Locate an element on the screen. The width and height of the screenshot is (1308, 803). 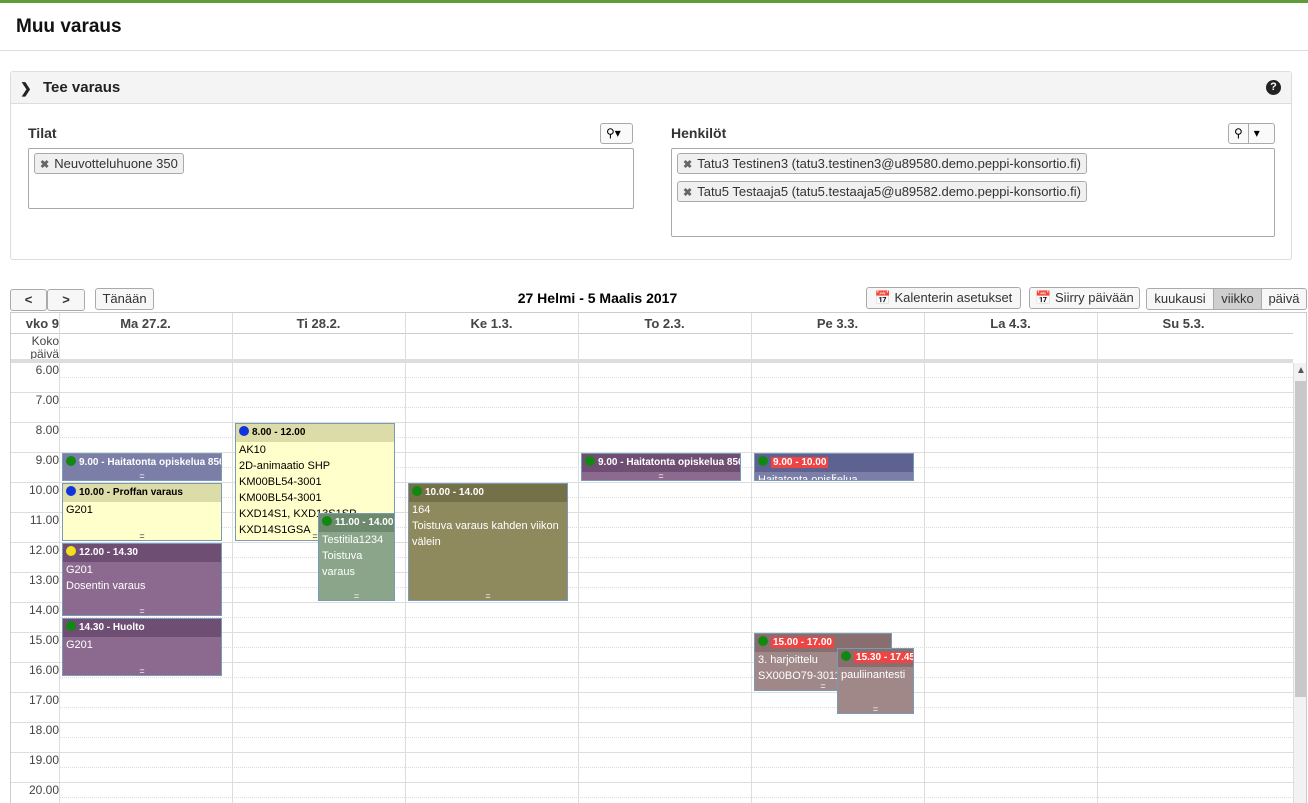
next-week-button: > is located at coordinates (66, 300).